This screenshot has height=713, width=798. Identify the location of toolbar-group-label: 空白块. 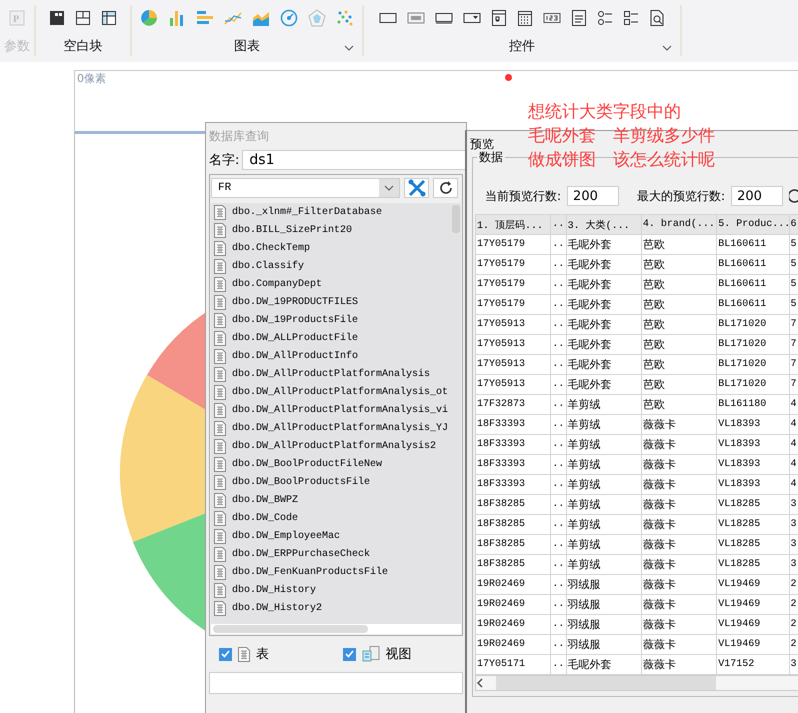
(83, 46).